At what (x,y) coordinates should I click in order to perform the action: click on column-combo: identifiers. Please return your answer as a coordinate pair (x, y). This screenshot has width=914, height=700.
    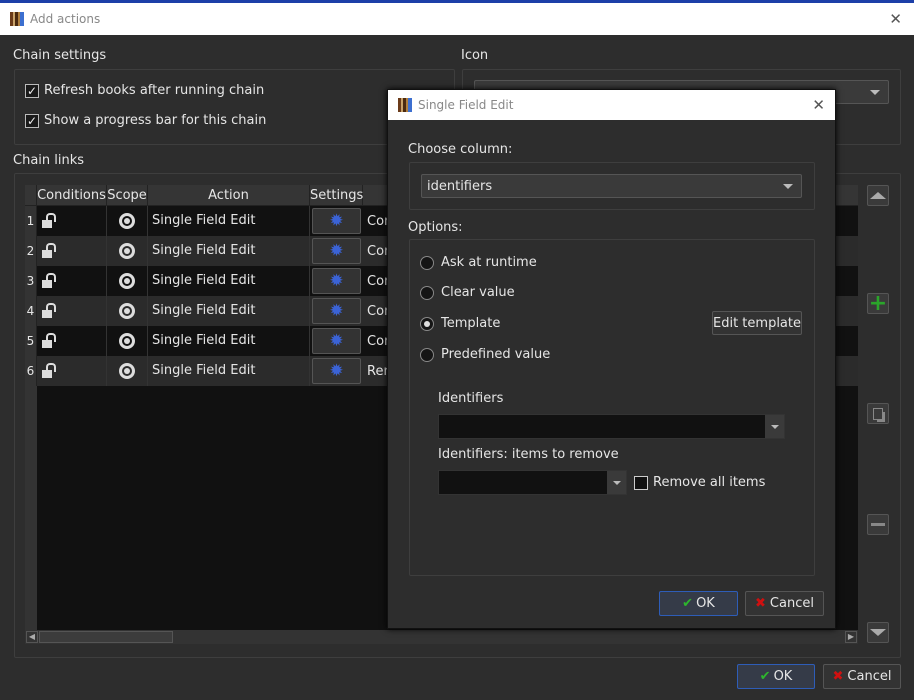
    Looking at the image, I should click on (611, 186).